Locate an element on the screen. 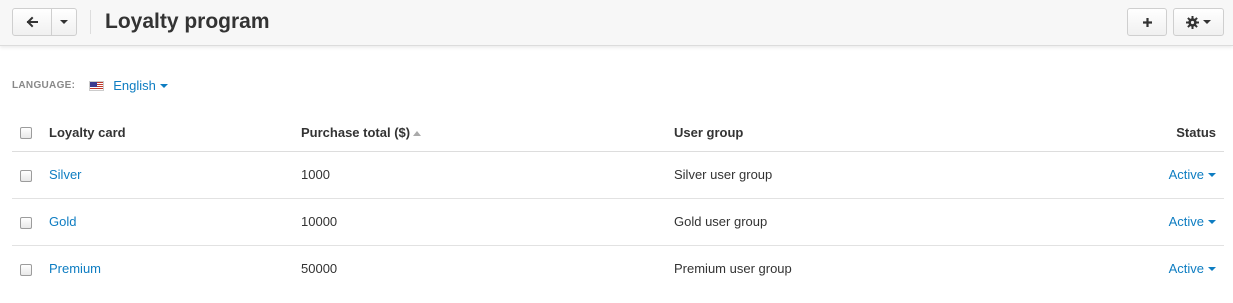  language-label: LANGUAGE: is located at coordinates (44, 85).